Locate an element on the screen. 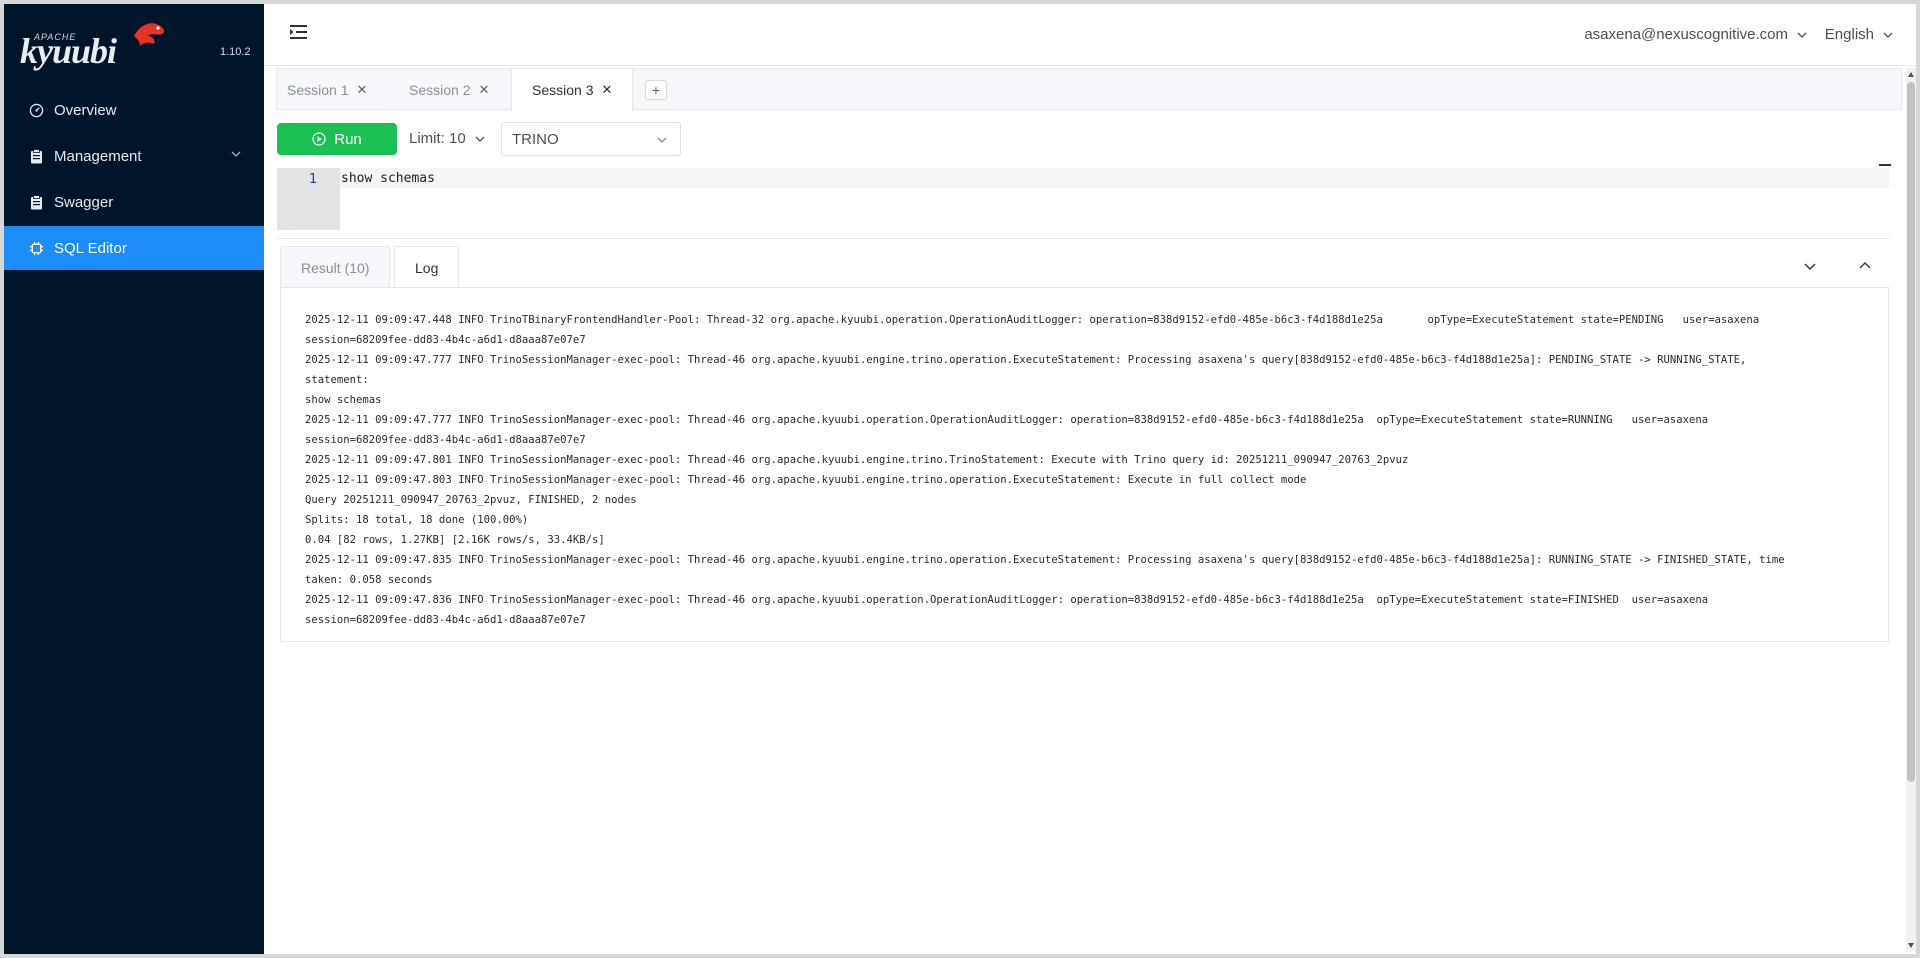  log-line: taken: 0.058 seconds is located at coordinates (369, 580).